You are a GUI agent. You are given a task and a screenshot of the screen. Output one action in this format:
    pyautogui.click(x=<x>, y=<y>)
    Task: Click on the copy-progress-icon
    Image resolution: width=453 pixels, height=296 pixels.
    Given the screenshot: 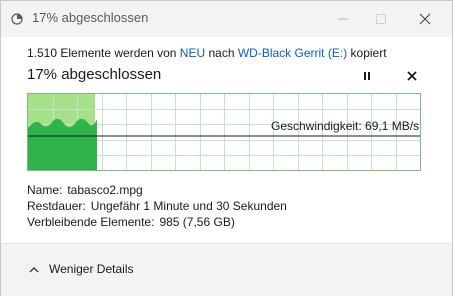 What is the action you would take?
    pyautogui.click(x=17, y=18)
    